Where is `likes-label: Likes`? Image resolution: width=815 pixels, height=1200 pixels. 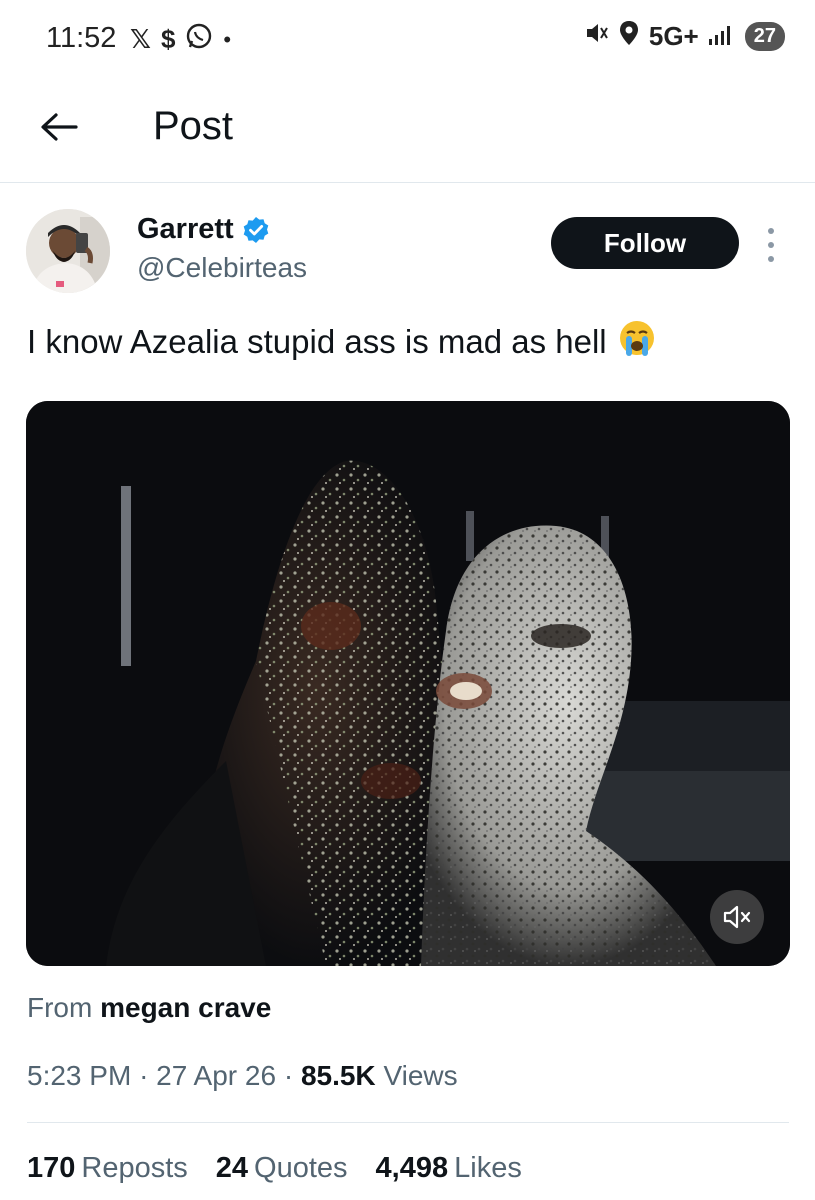 likes-label: Likes is located at coordinates (488, 1168).